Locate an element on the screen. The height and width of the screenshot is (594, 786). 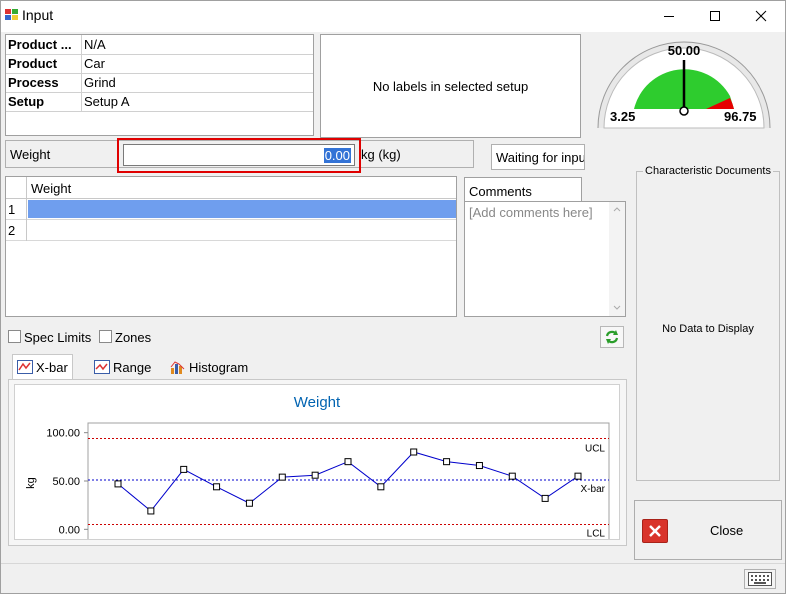
info-key: Setup is located at coordinates (26, 101).